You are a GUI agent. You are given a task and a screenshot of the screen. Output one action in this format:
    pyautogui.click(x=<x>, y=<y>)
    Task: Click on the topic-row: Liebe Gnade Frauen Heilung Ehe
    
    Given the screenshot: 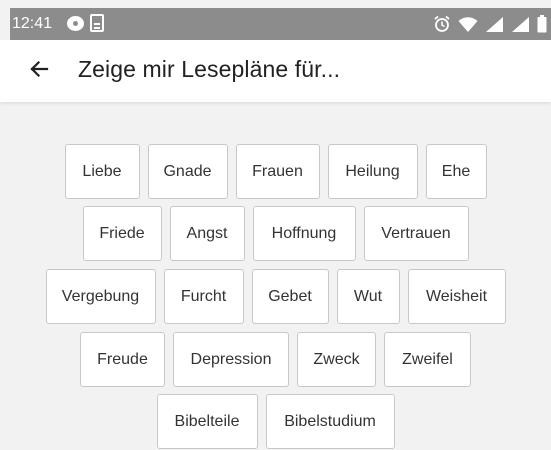 What is the action you would take?
    pyautogui.click(x=275, y=171)
    